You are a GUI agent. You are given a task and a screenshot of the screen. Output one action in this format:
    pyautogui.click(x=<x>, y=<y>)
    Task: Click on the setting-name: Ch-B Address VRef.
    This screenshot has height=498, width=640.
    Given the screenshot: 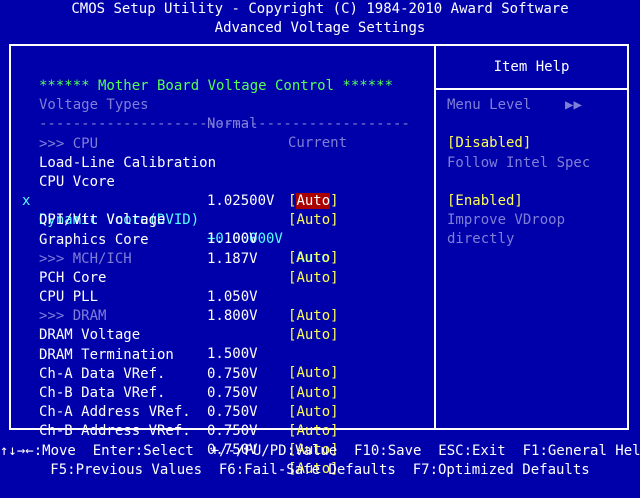 What is the action you would take?
    pyautogui.click(x=115, y=431)
    